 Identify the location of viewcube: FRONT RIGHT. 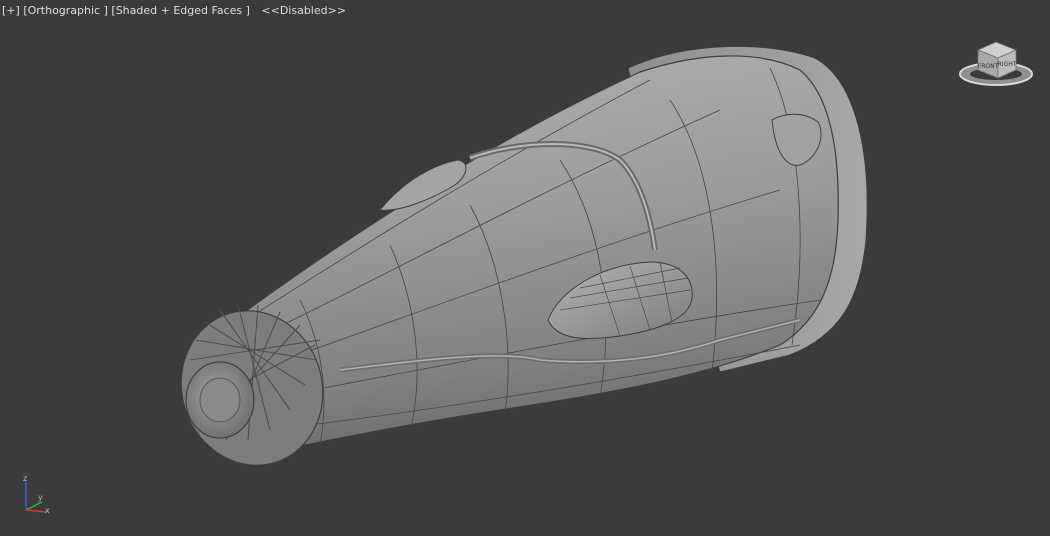
(997, 63).